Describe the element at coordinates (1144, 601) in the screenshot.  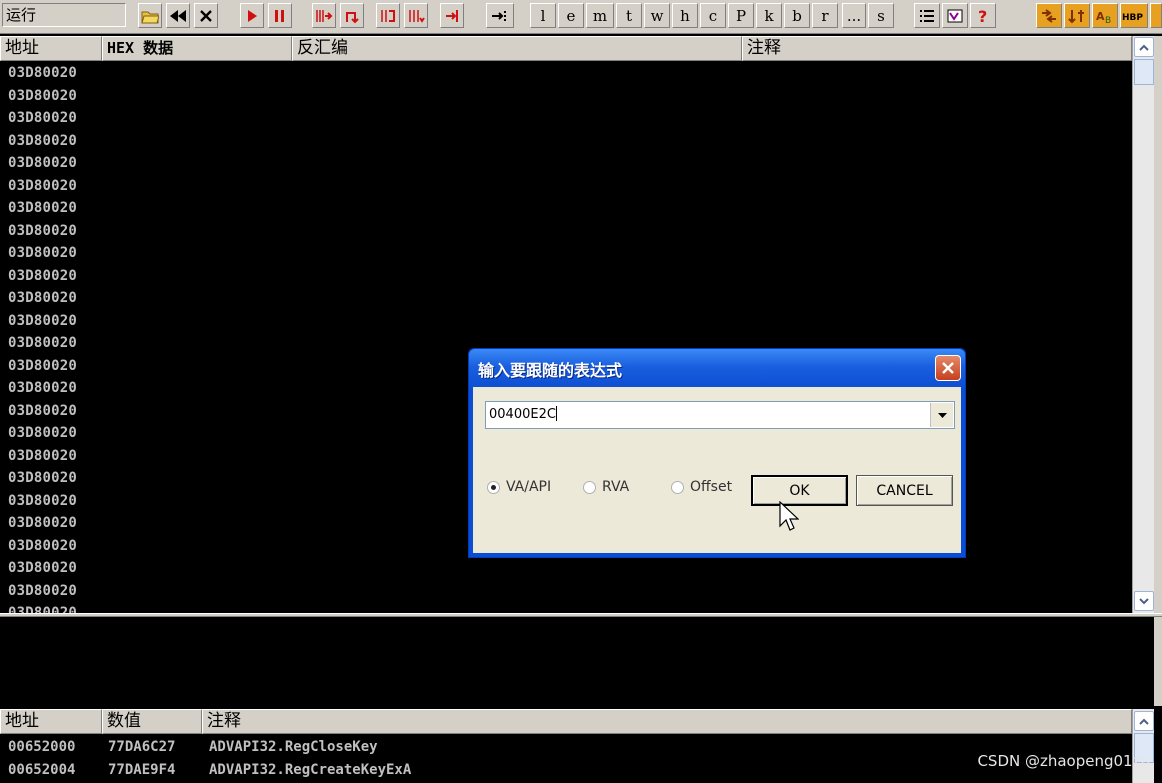
I see `scroll-down-icon` at that location.